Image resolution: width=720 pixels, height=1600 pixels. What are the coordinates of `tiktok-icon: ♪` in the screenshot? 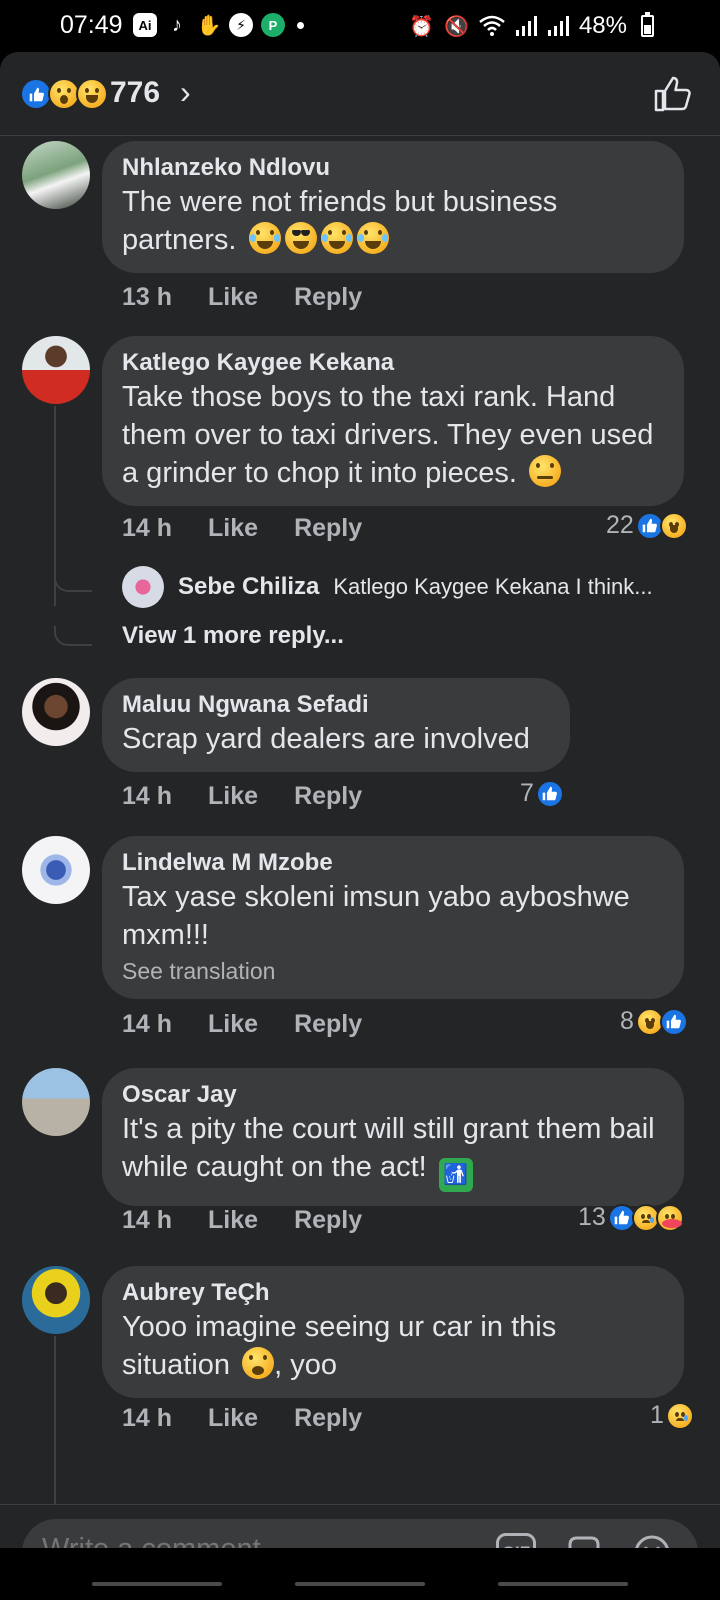 It's located at (177, 24).